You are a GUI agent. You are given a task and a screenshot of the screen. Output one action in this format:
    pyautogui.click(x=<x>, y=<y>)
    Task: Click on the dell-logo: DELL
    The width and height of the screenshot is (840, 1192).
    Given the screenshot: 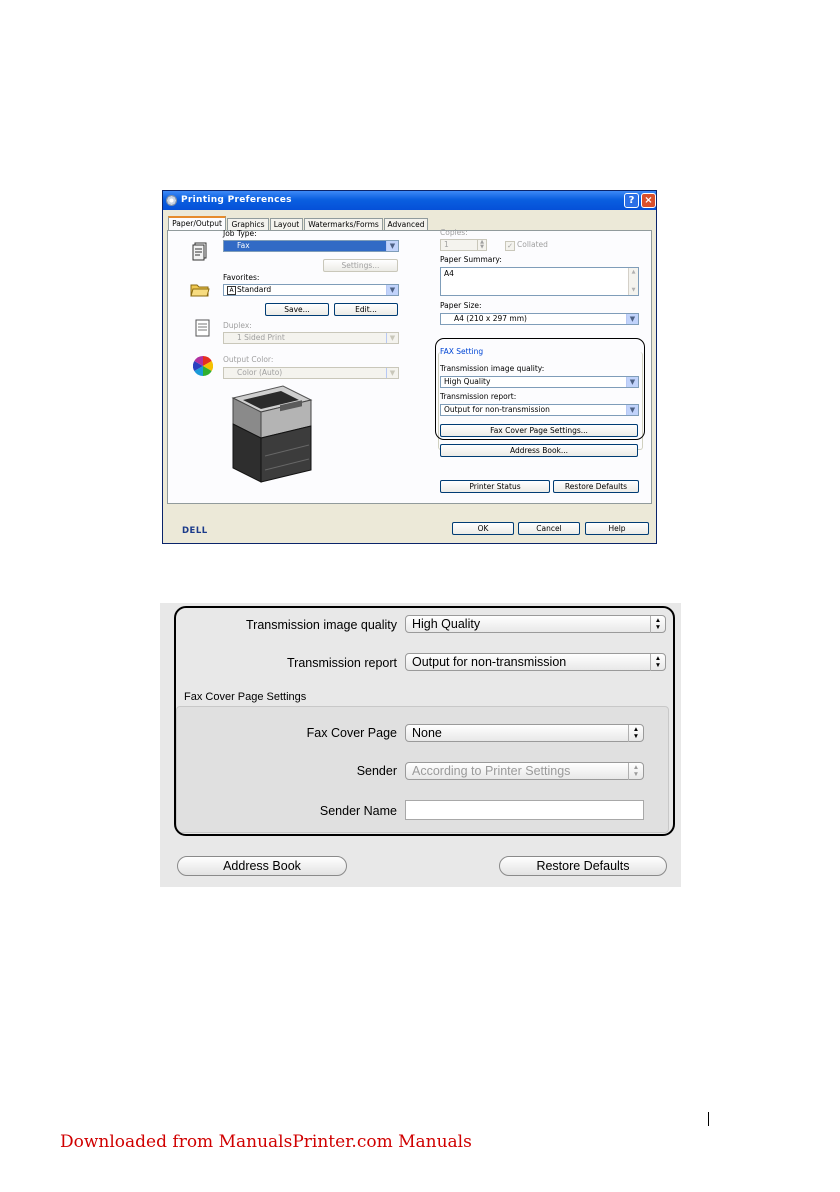 What is the action you would take?
    pyautogui.click(x=195, y=531)
    